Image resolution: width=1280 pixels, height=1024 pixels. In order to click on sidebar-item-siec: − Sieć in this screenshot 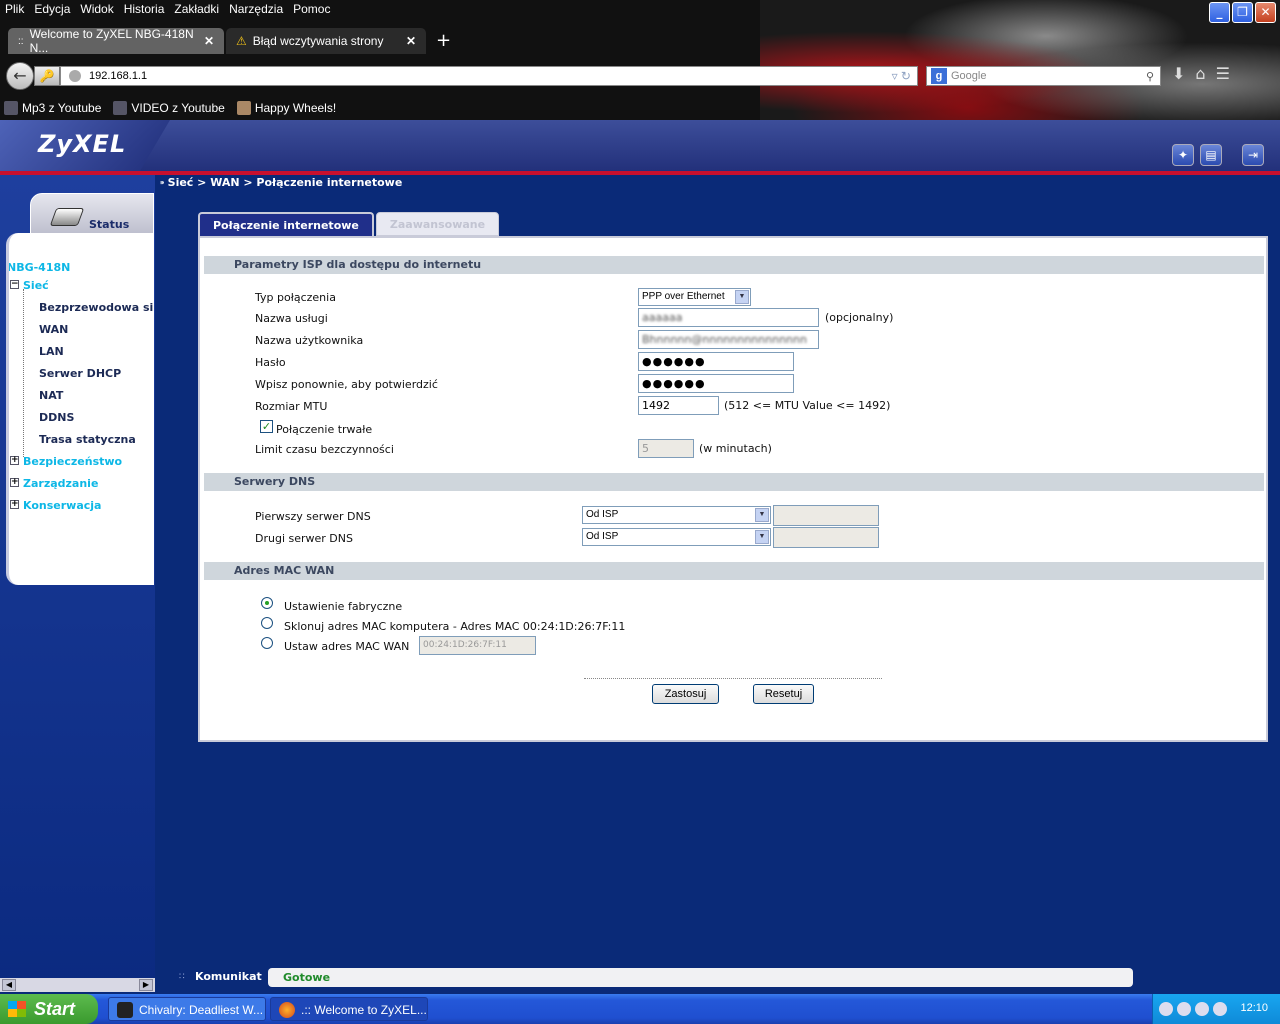, I will do `click(29, 285)`.